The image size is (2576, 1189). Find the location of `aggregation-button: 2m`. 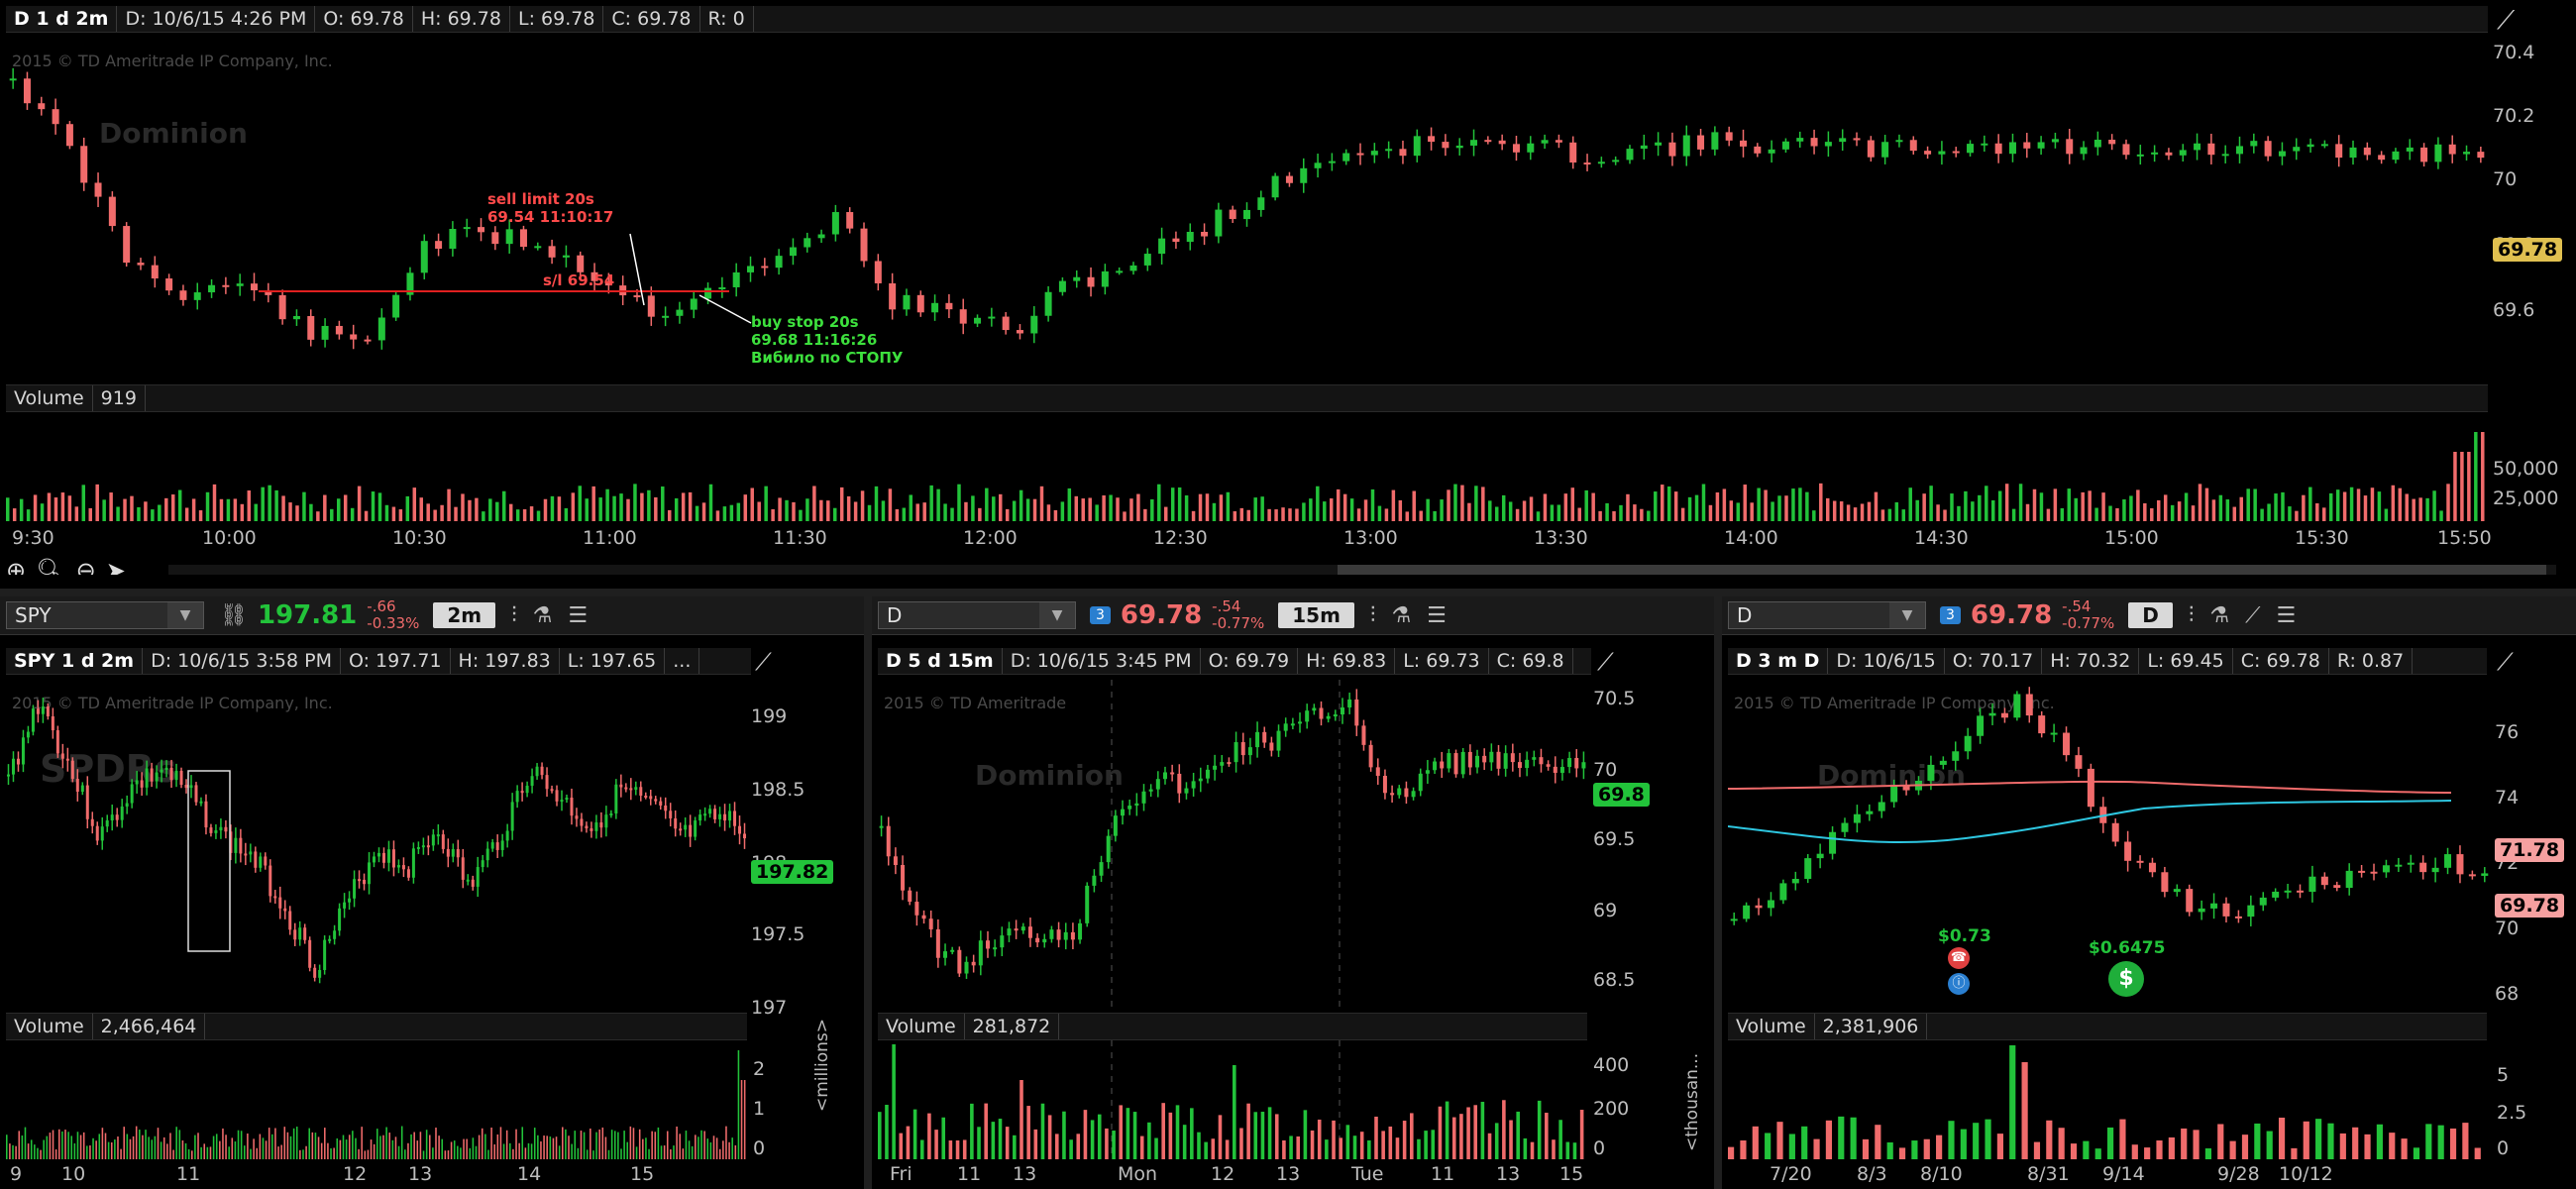

aggregation-button: 2m is located at coordinates (465, 615).